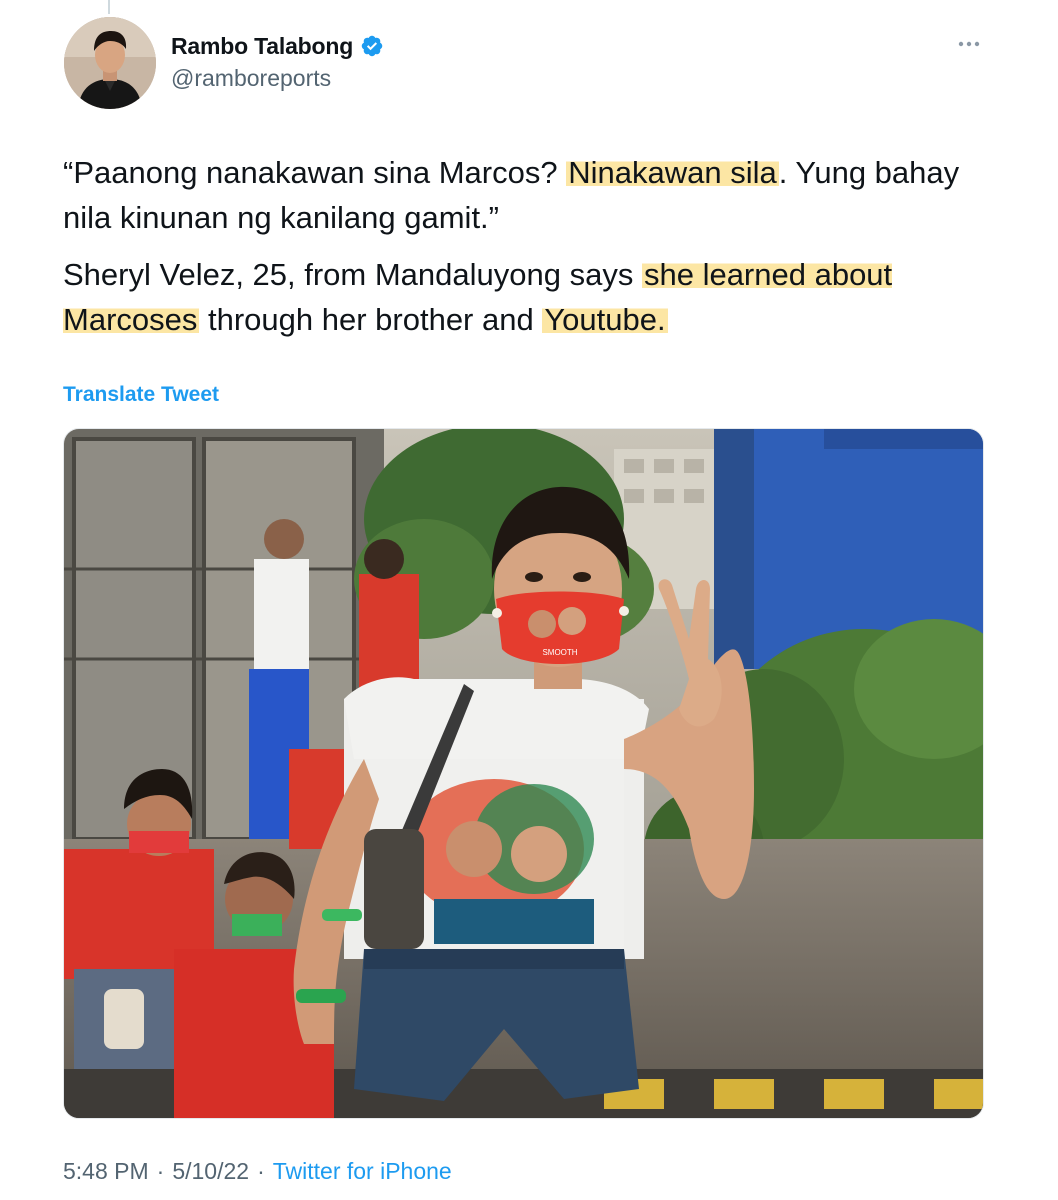 The image size is (1058, 1200). I want to click on thread-connector-line, so click(109, 7).